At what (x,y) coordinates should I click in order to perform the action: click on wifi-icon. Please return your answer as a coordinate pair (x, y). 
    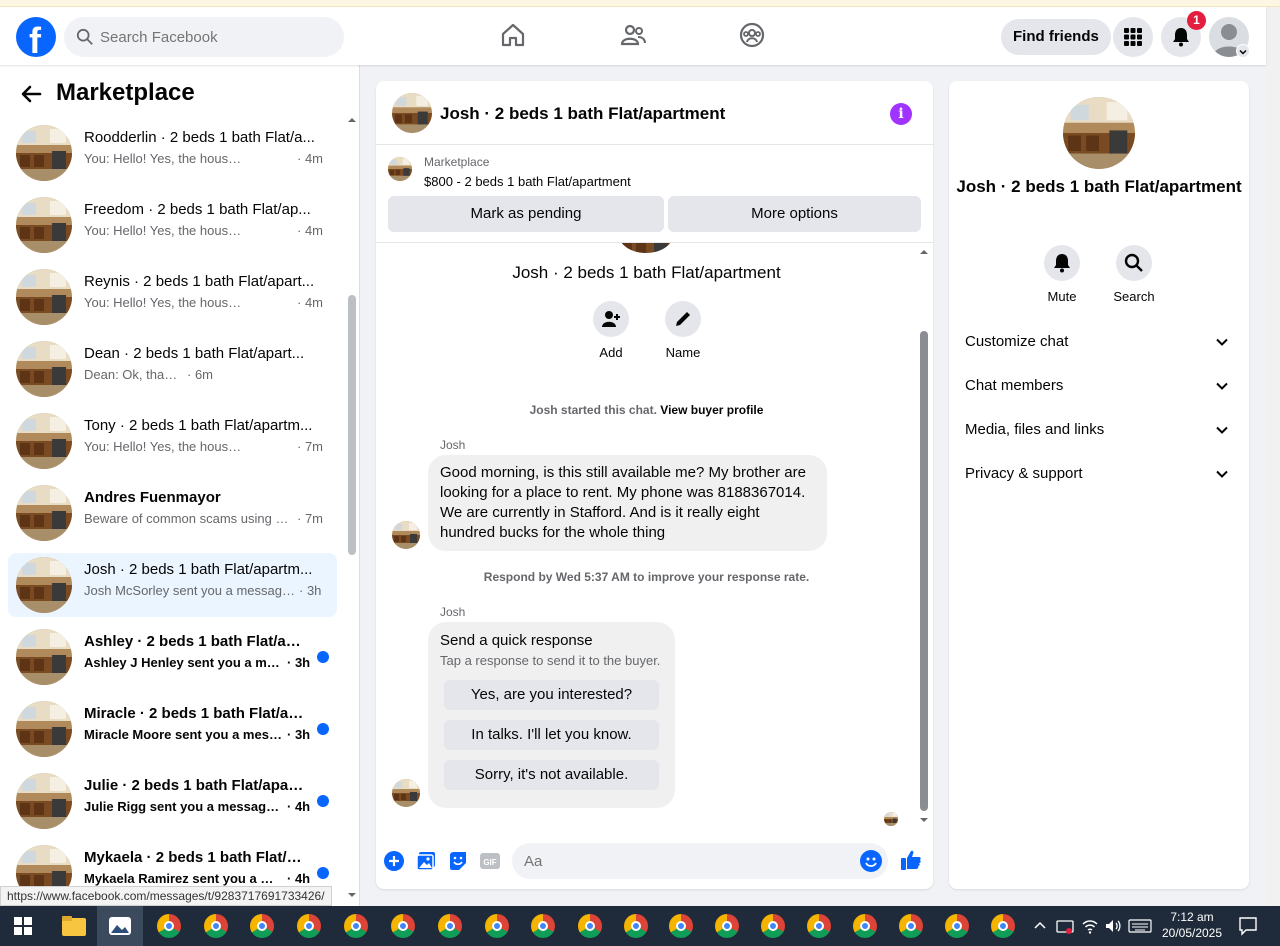
    Looking at the image, I should click on (1090, 926).